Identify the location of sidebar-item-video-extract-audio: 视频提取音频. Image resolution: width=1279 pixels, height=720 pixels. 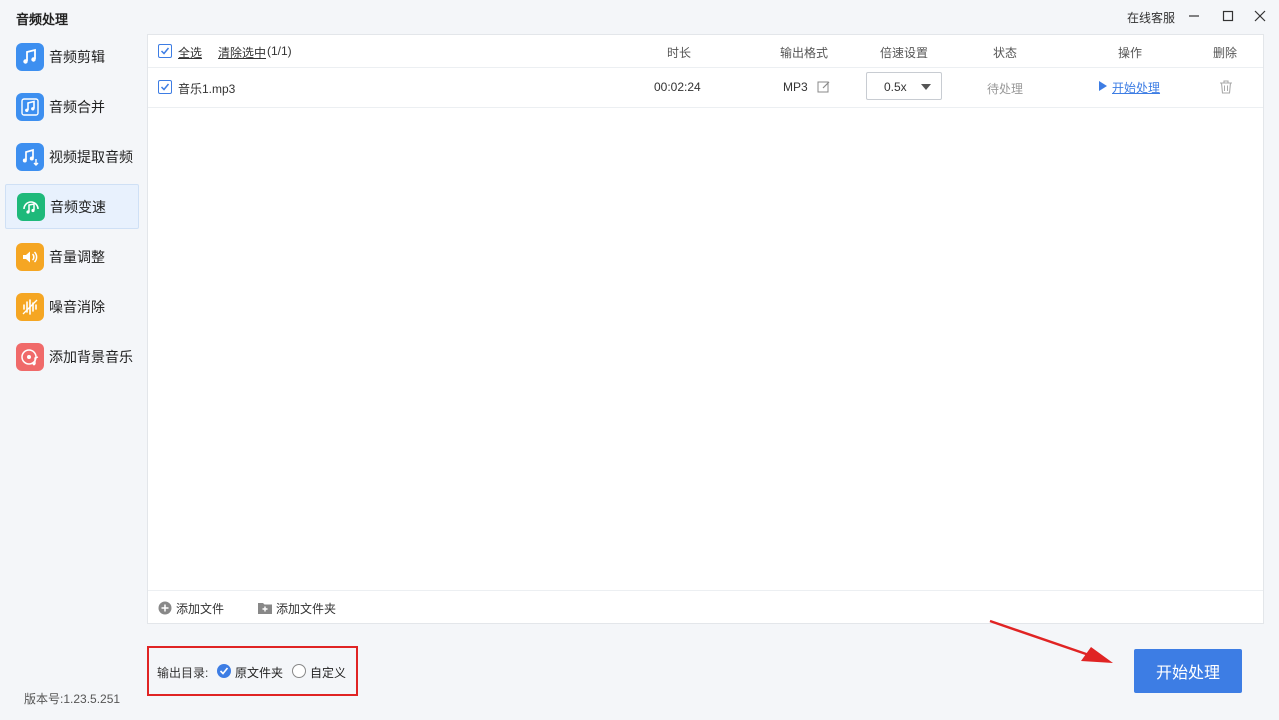
(72, 156).